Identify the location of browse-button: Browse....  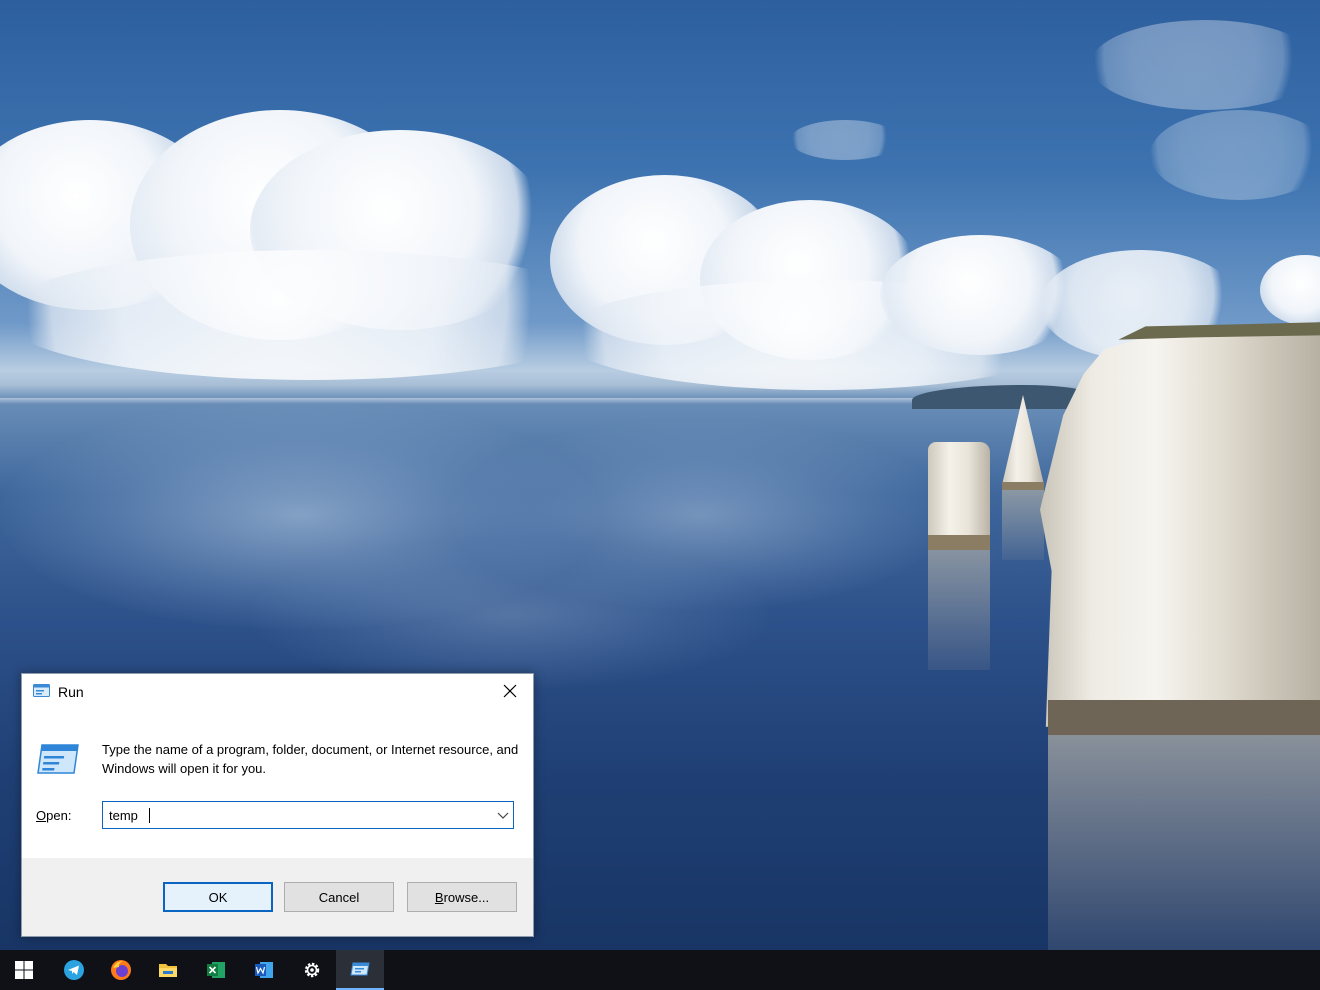
(462, 897).